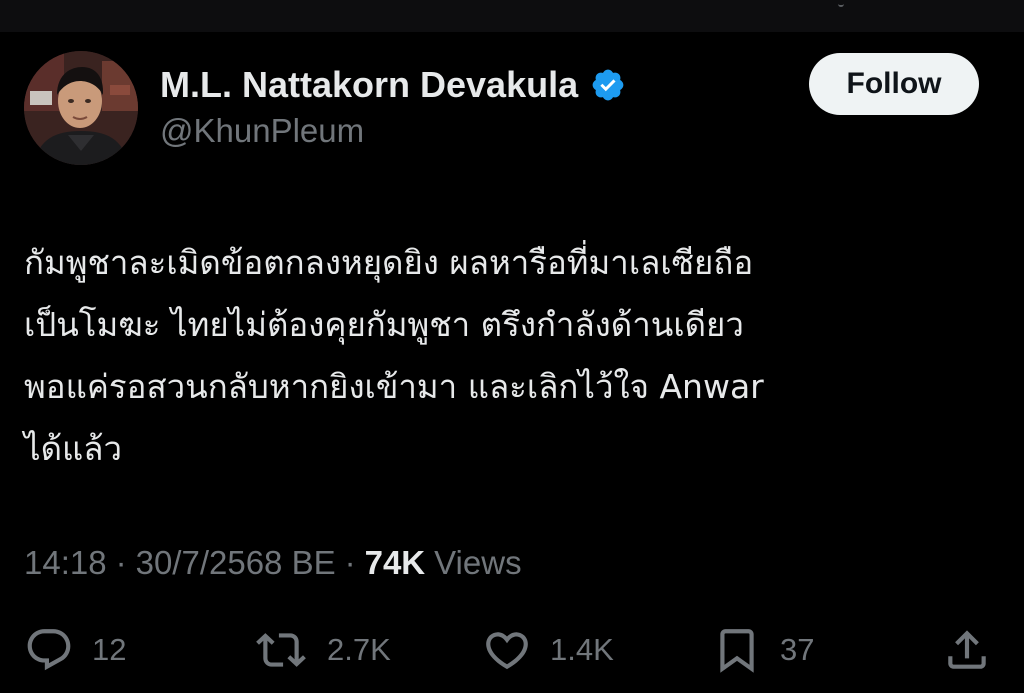 The height and width of the screenshot is (693, 1024). I want to click on avatar-photo, so click(81, 108).